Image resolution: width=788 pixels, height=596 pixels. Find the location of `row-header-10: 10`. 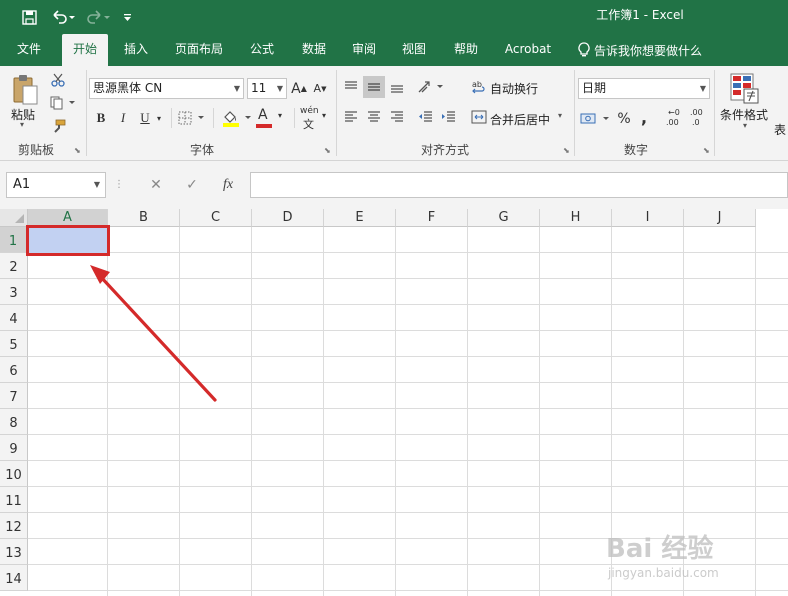

row-header-10: 10 is located at coordinates (14, 474).